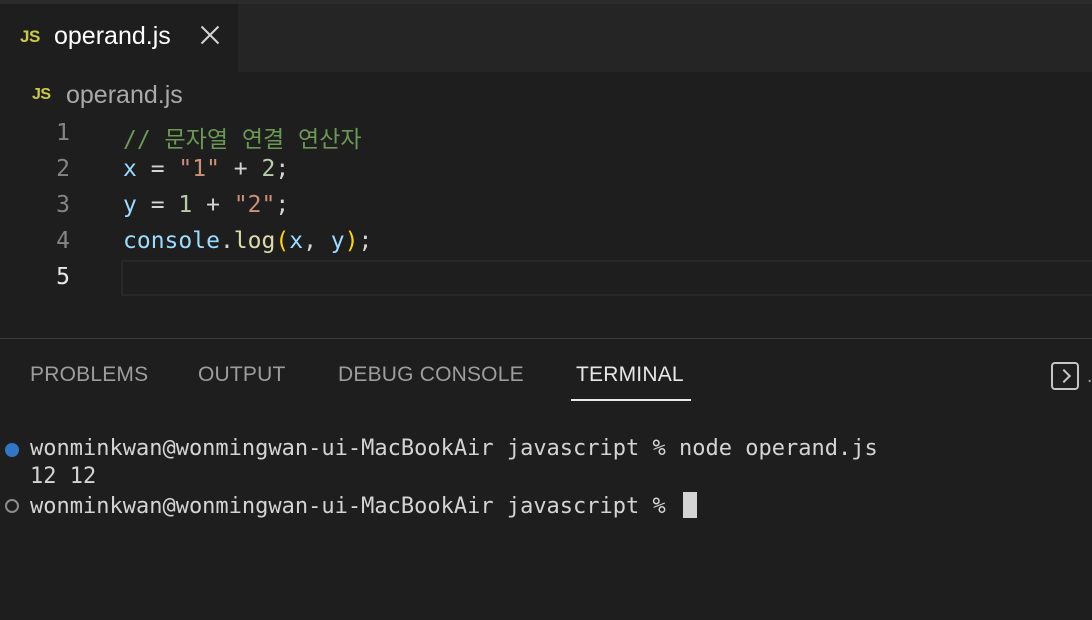  I want to click on code-token: ,, so click(317, 241).